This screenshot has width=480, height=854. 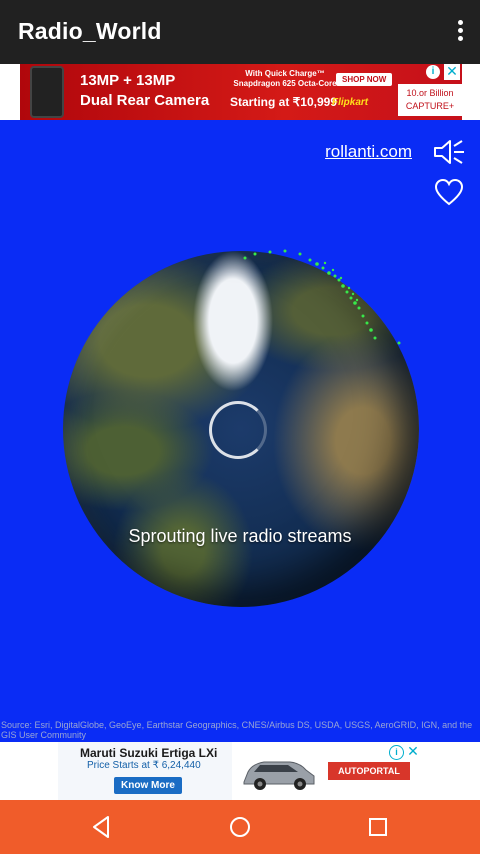 I want to click on back-triangle-icon, so click(x=102, y=827).